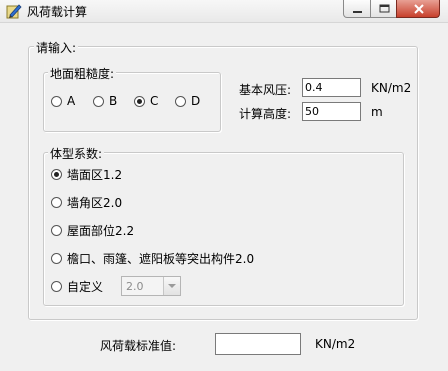 The height and width of the screenshot is (371, 448). I want to click on basic-wind-pressure-unit: KN/m2, so click(391, 88).